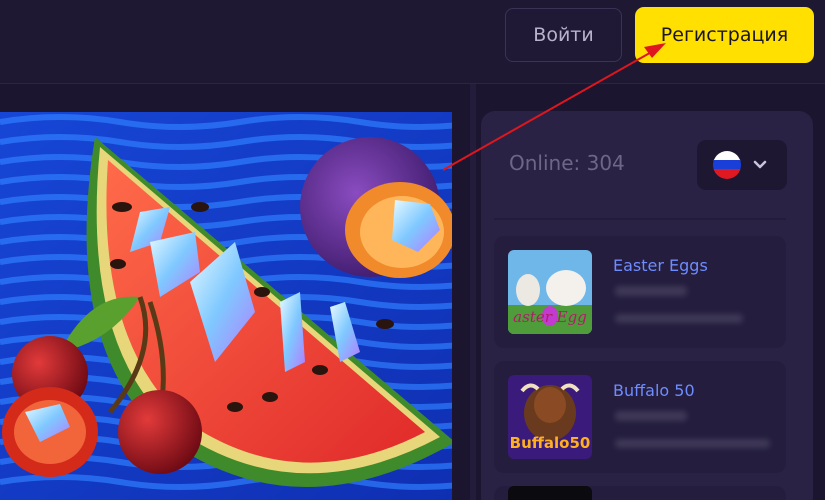 Image resolution: width=825 pixels, height=500 pixels. I want to click on content-divider, so click(473, 292).